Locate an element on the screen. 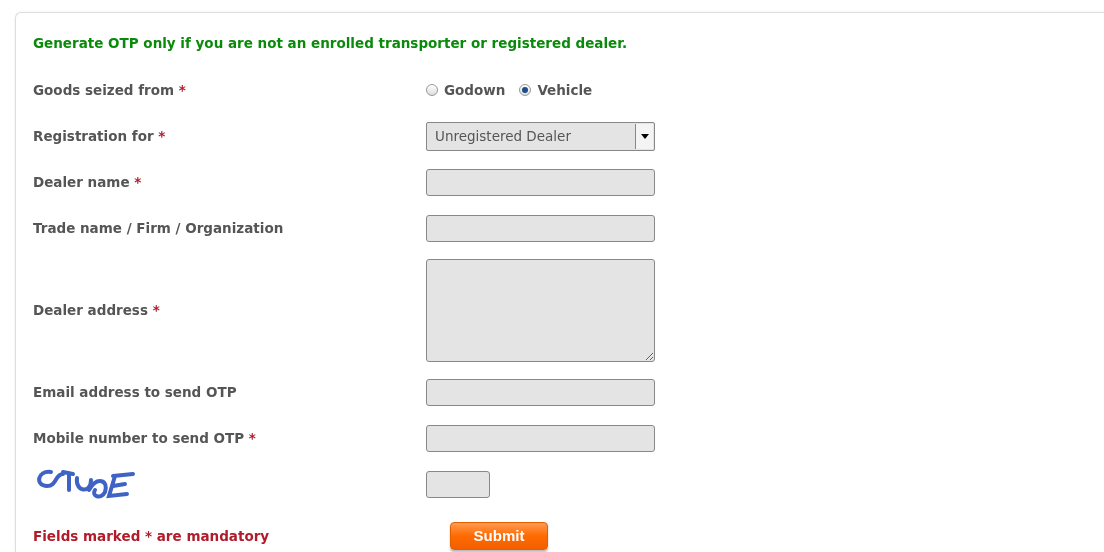 This screenshot has height=552, width=1104. captcha-field is located at coordinates (458, 484).